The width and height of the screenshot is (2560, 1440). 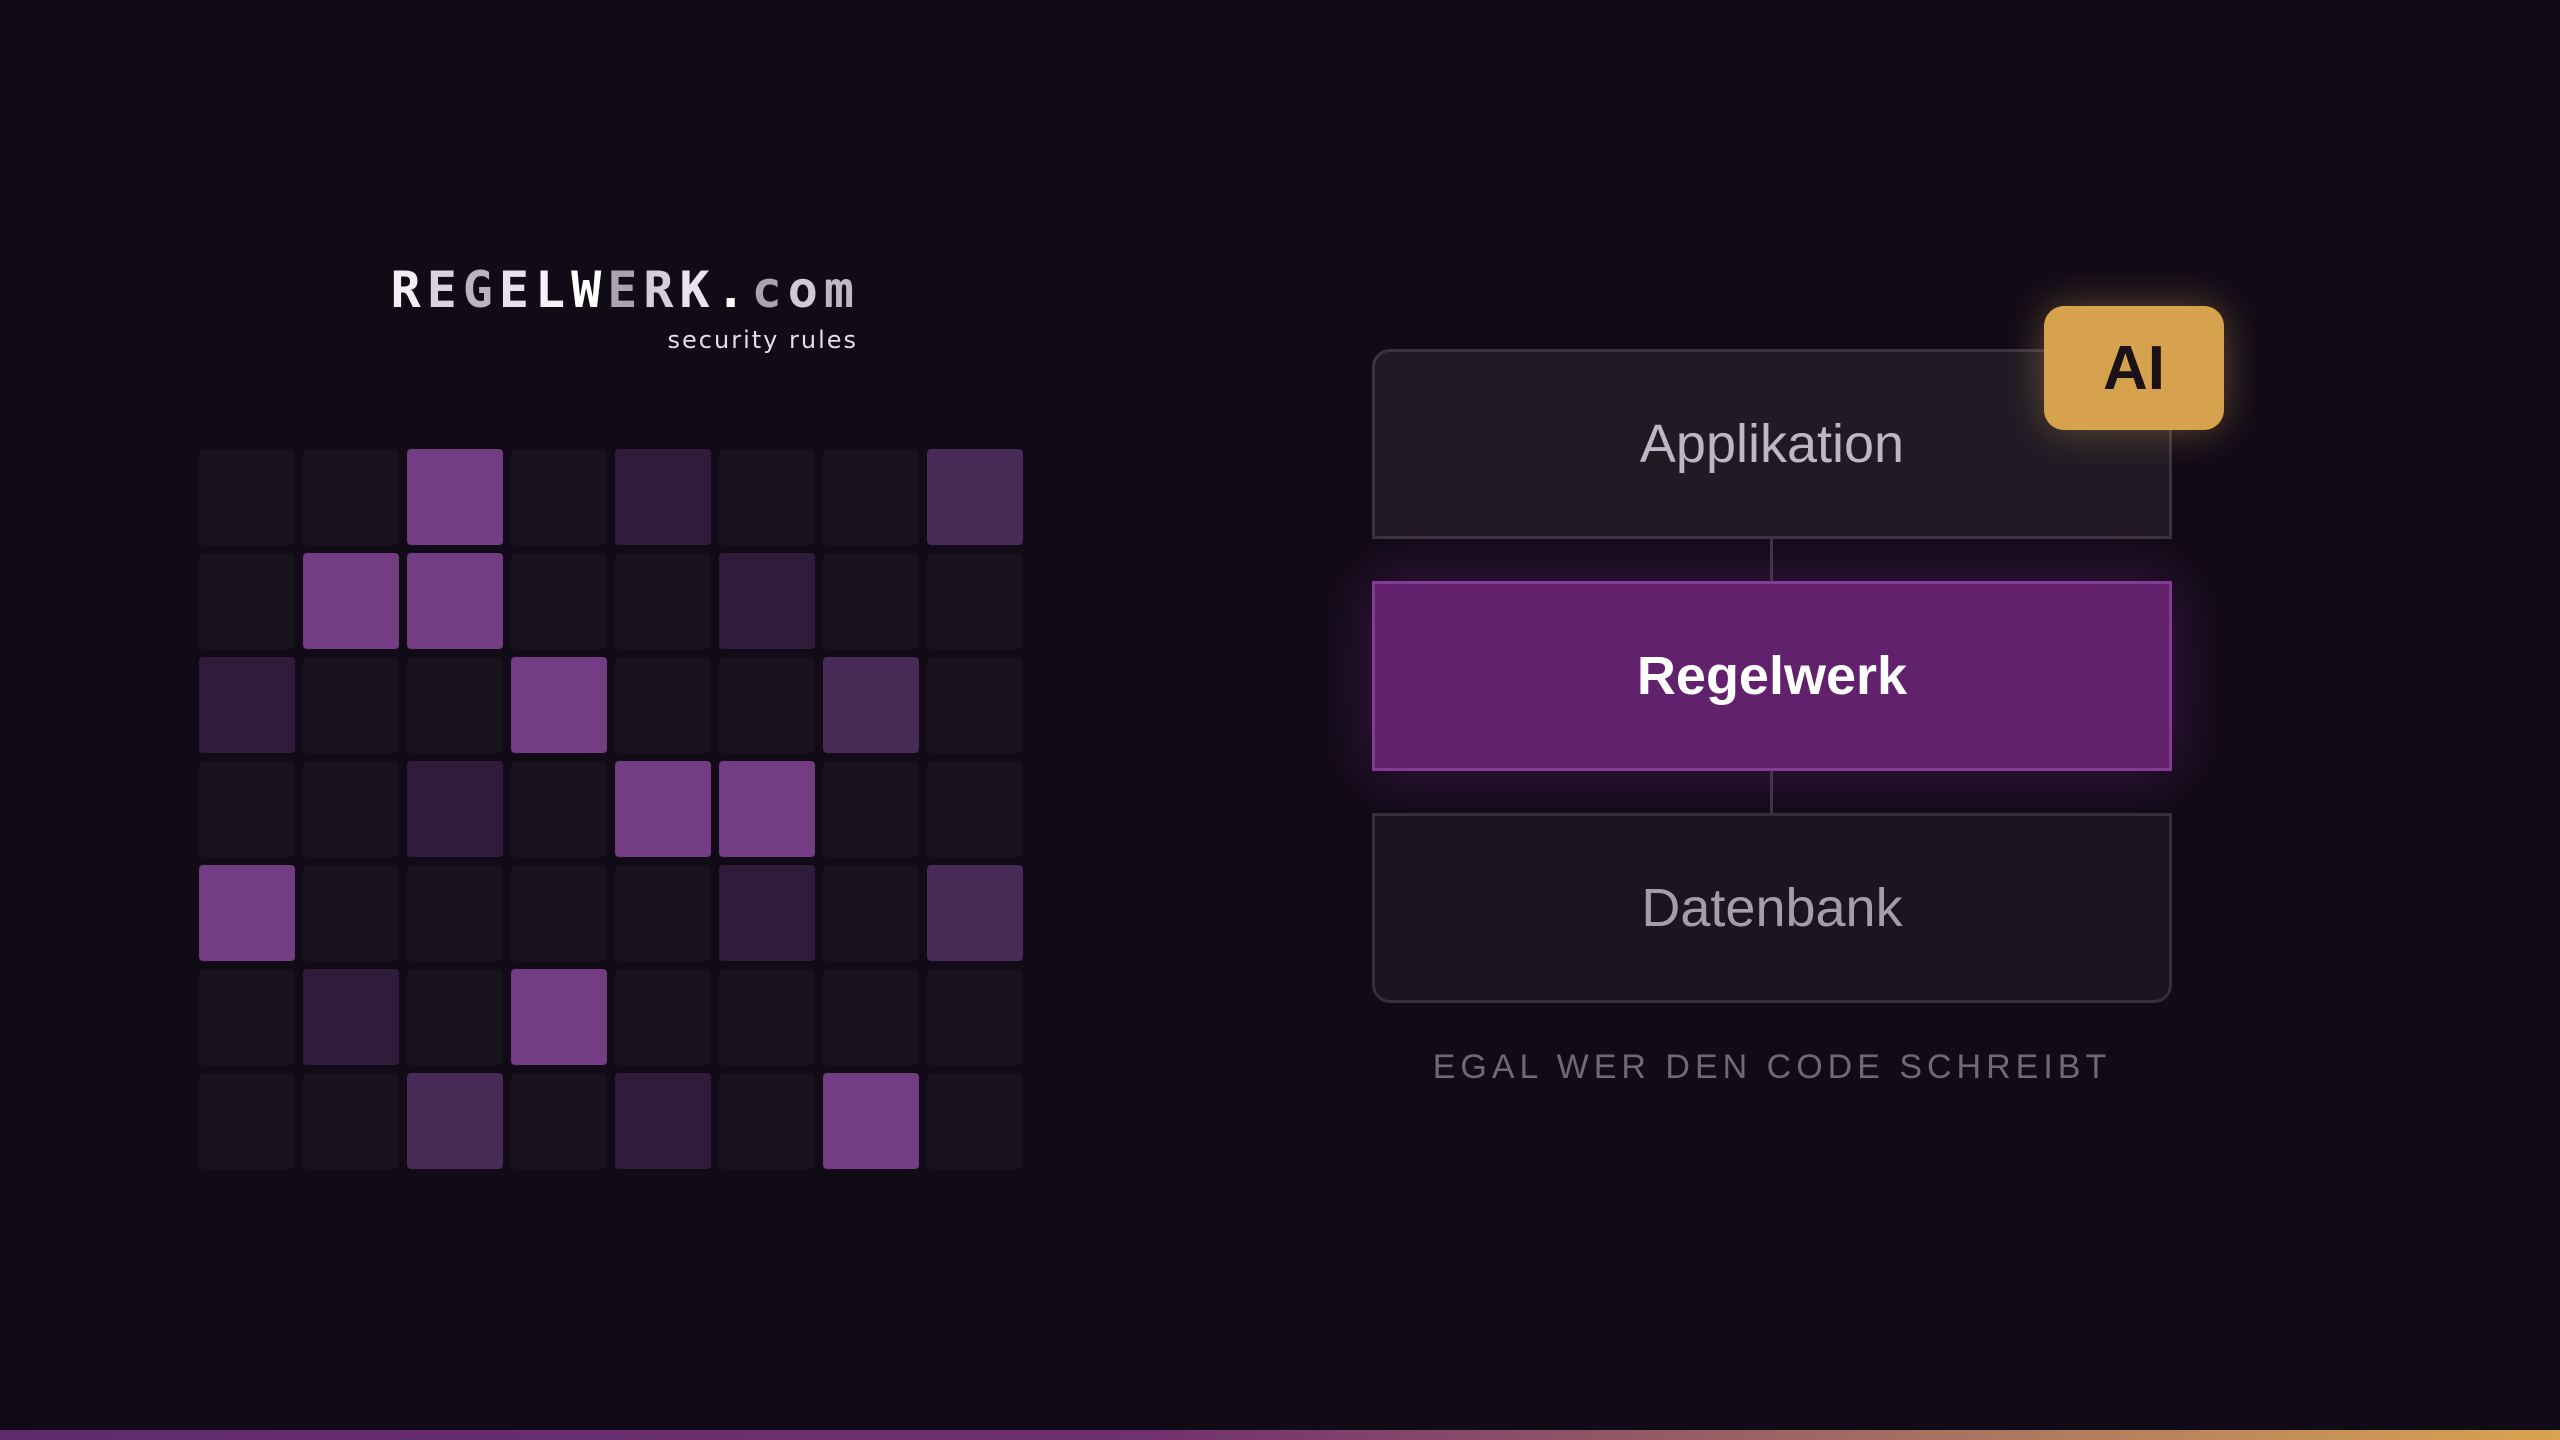 What do you see at coordinates (769, 290) in the screenshot?
I see `logo-letter: c` at bounding box center [769, 290].